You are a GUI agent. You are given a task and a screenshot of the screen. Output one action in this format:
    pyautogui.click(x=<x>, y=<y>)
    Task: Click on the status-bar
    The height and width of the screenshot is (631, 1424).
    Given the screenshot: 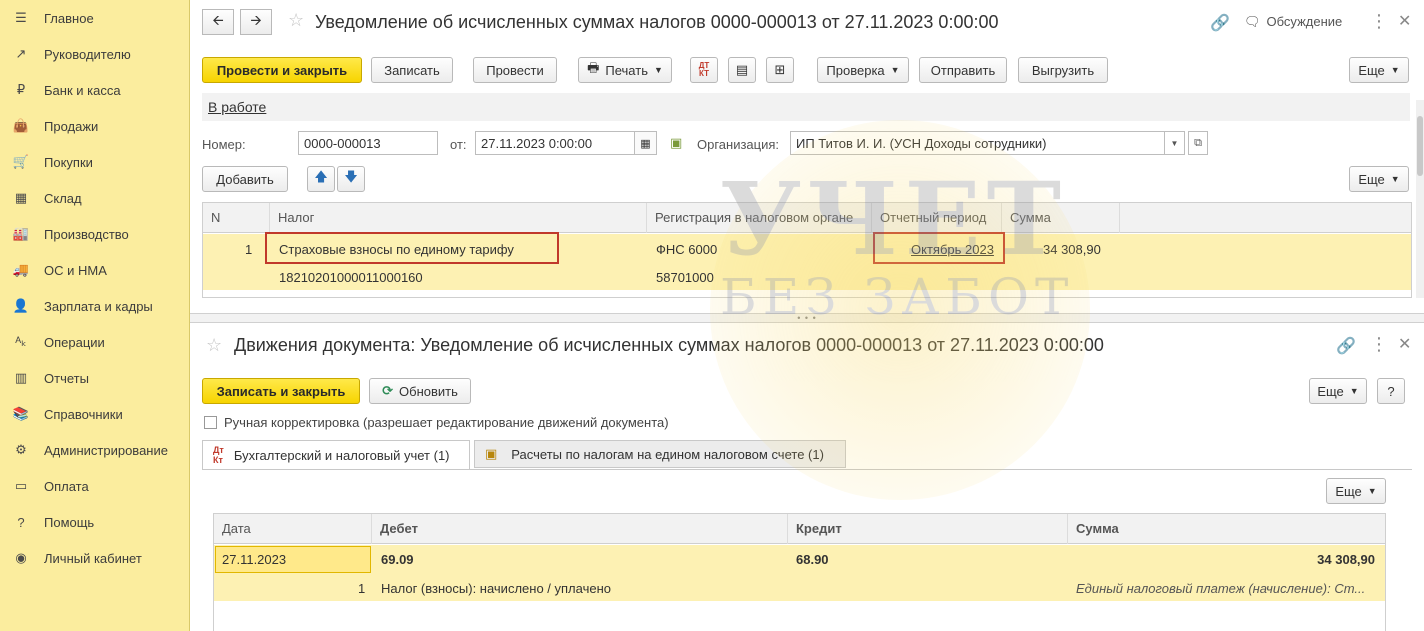 What is the action you would take?
    pyautogui.click(x=806, y=107)
    